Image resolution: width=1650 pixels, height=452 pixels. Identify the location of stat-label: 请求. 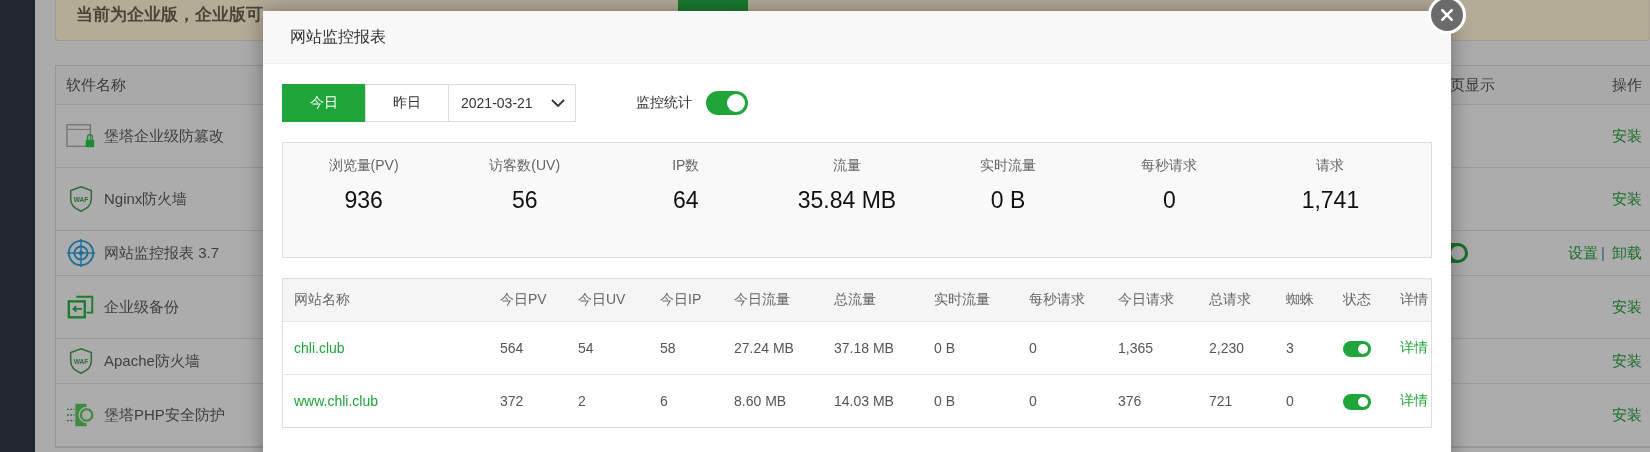
(1330, 166).